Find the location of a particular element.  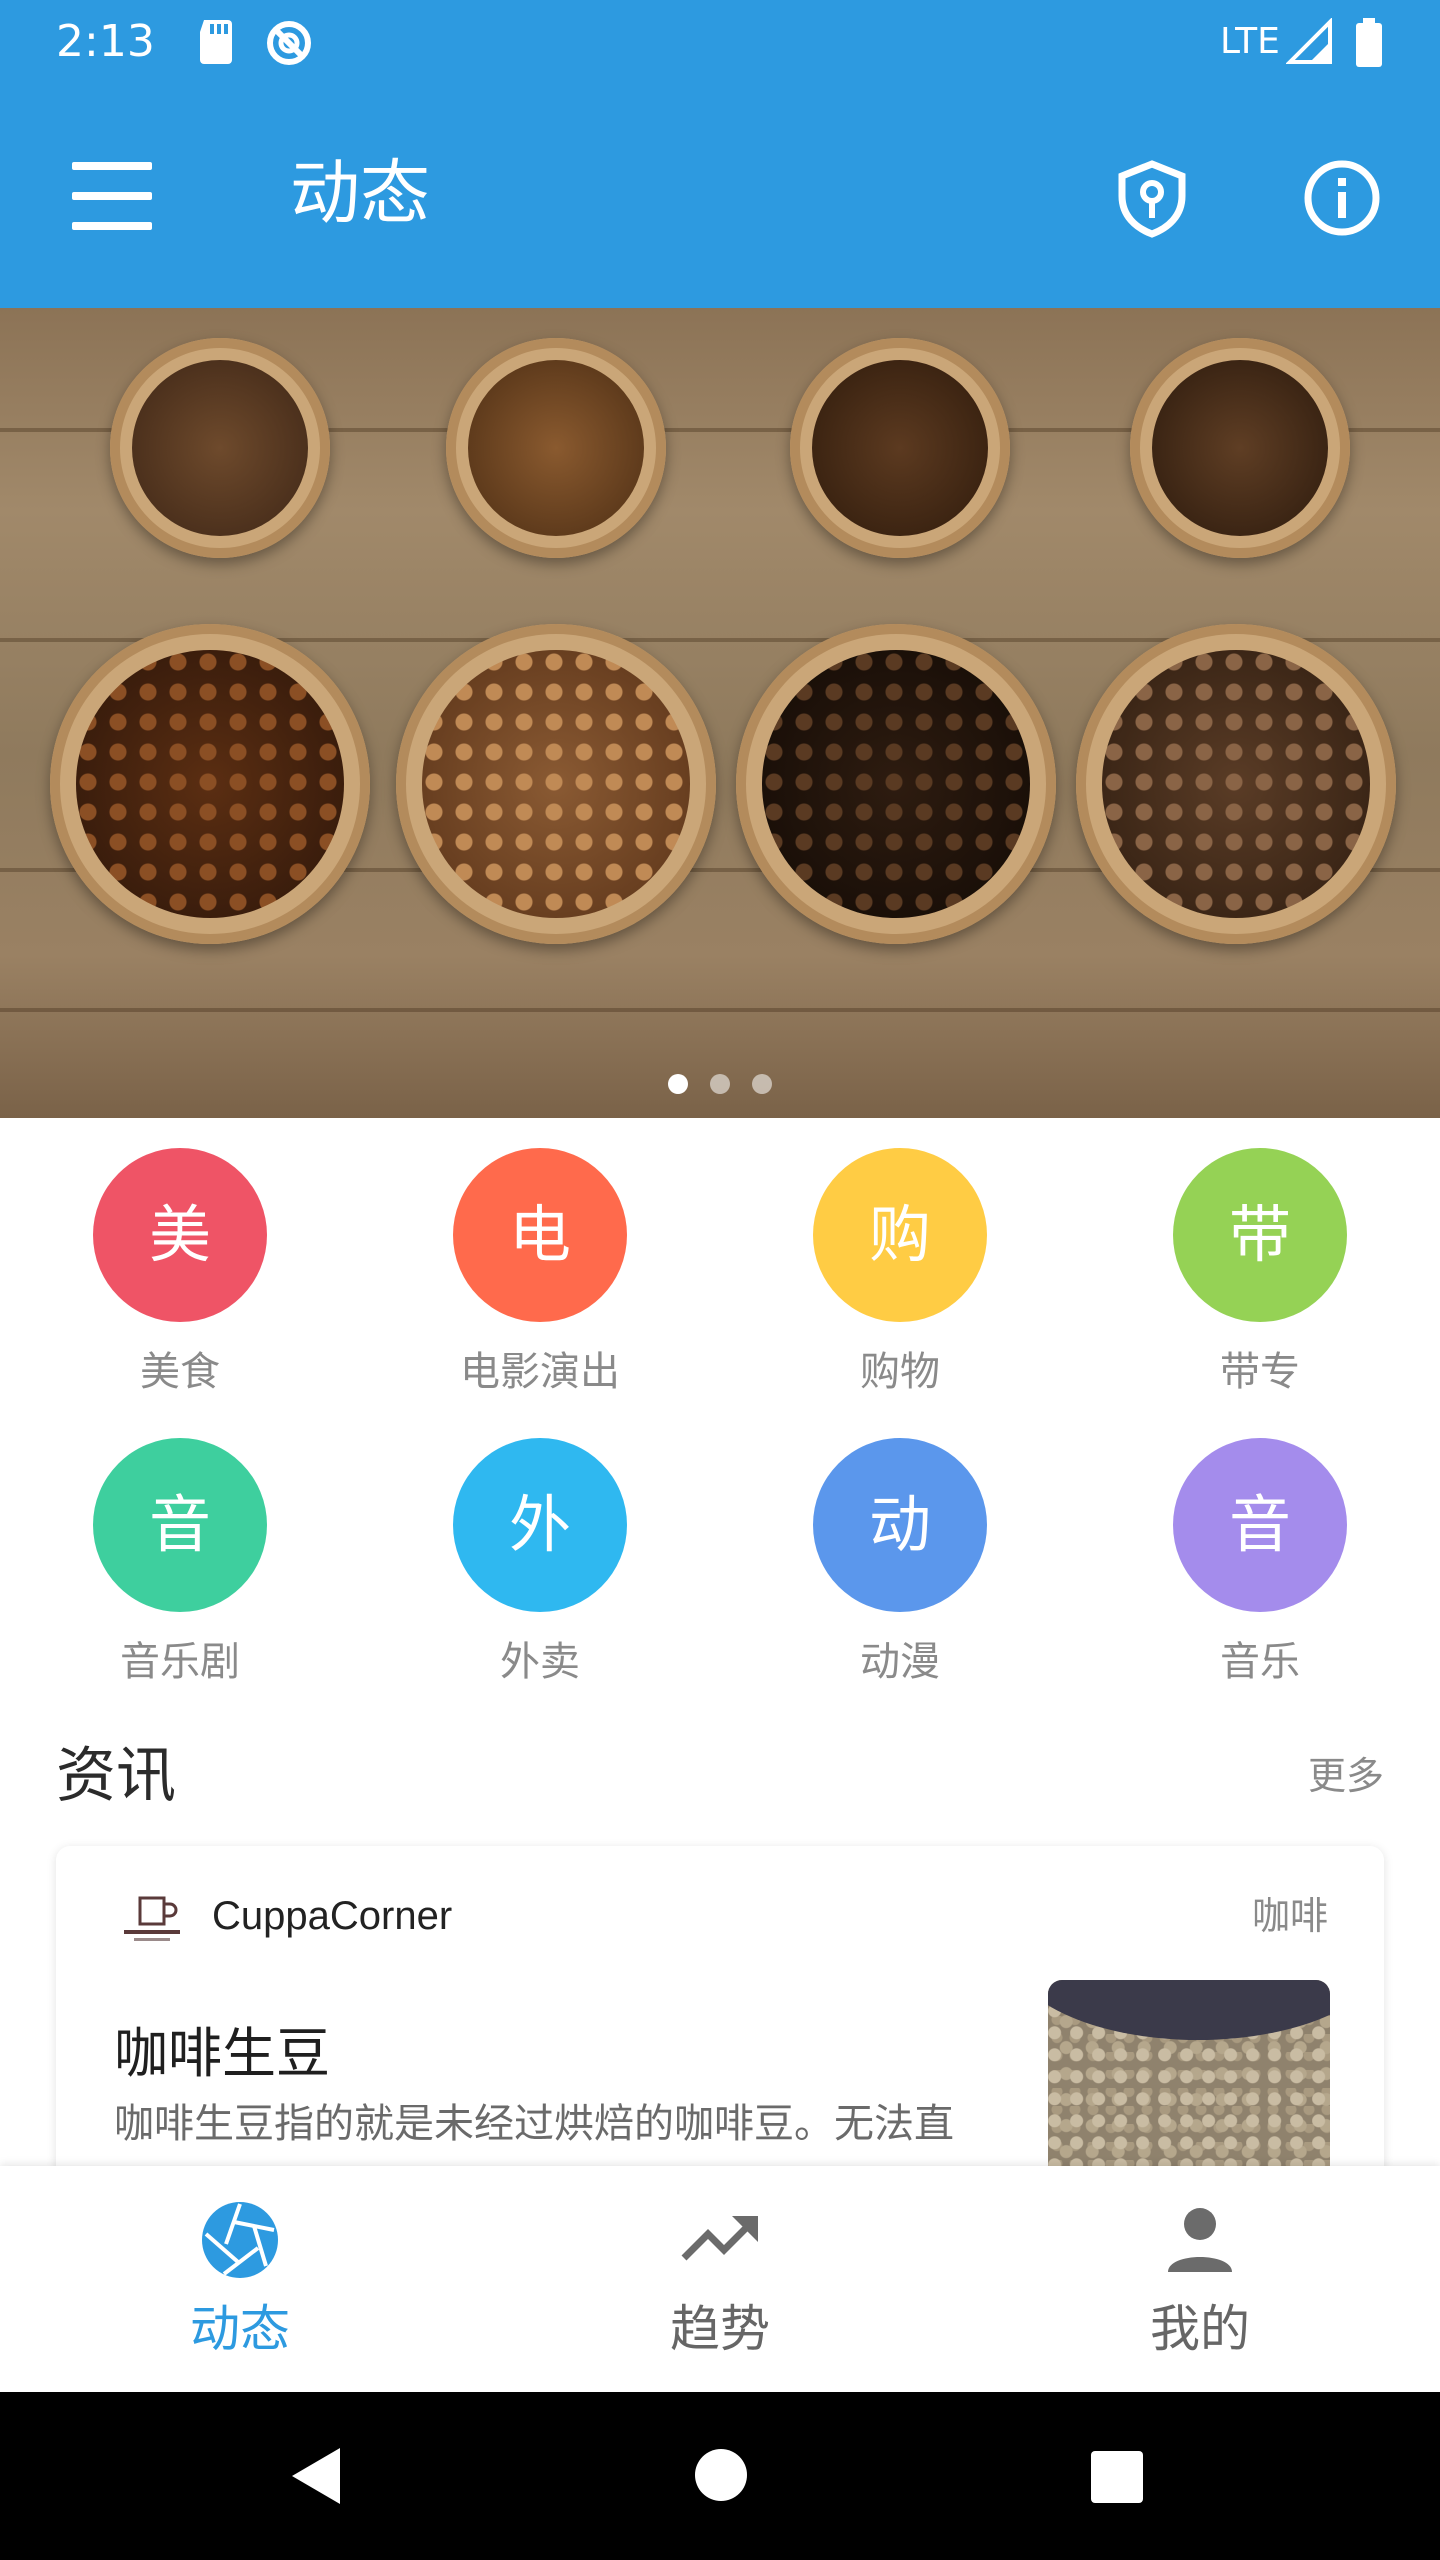

category-label: 购物 is located at coordinates (900, 1372).